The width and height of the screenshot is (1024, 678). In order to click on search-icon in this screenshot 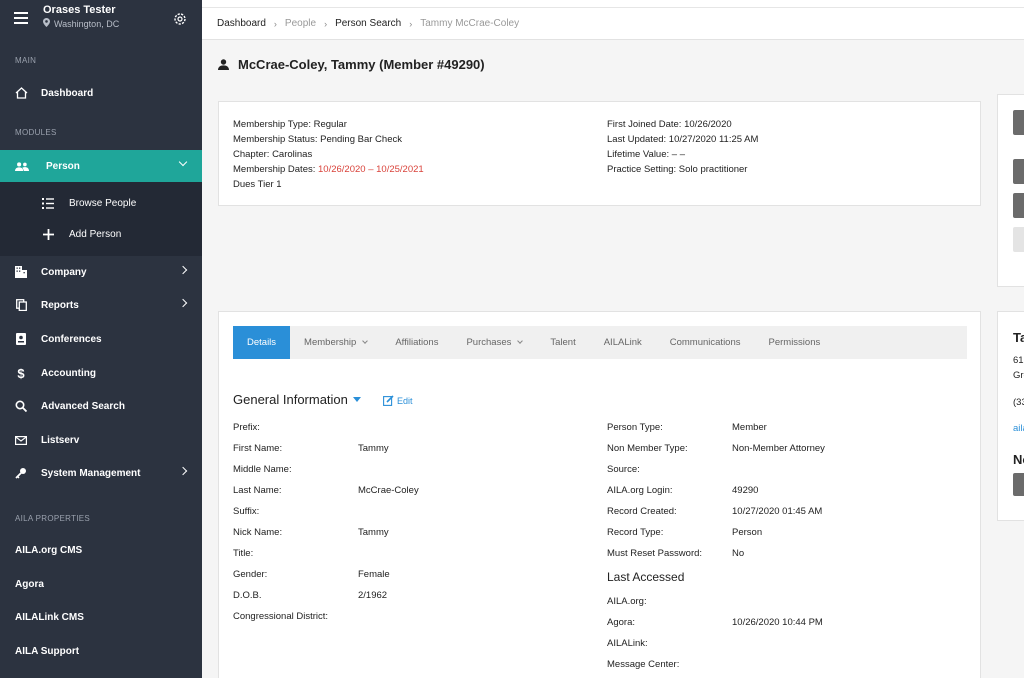, I will do `click(21, 406)`.